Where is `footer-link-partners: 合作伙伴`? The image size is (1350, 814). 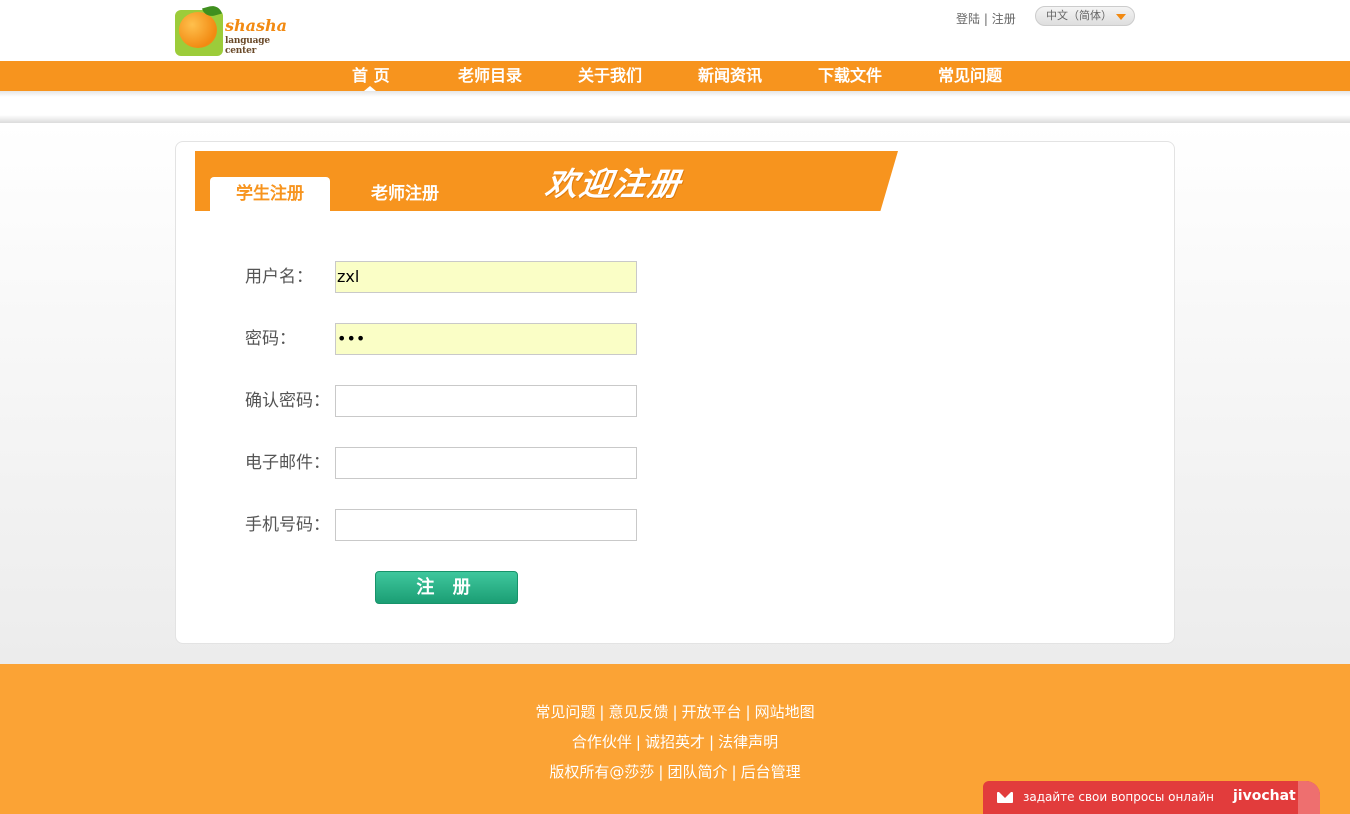
footer-link-partners: 合作伙伴 is located at coordinates (602, 742).